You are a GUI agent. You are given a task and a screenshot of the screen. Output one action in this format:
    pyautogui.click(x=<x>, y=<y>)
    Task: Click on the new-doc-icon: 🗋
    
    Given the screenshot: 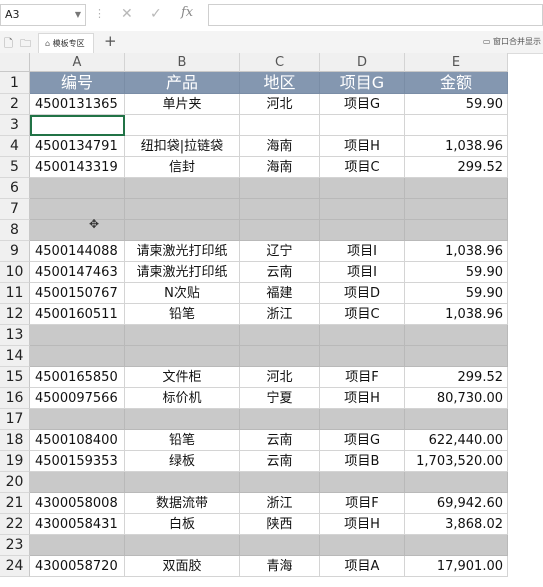 What is the action you would take?
    pyautogui.click(x=8, y=44)
    